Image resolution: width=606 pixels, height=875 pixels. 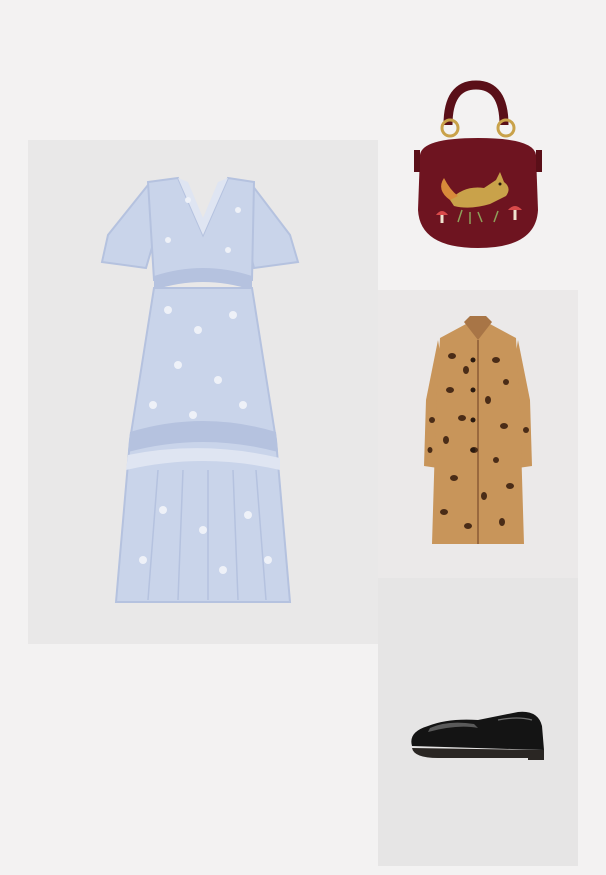 I want to click on handbag-product-tile, so click(x=478, y=145).